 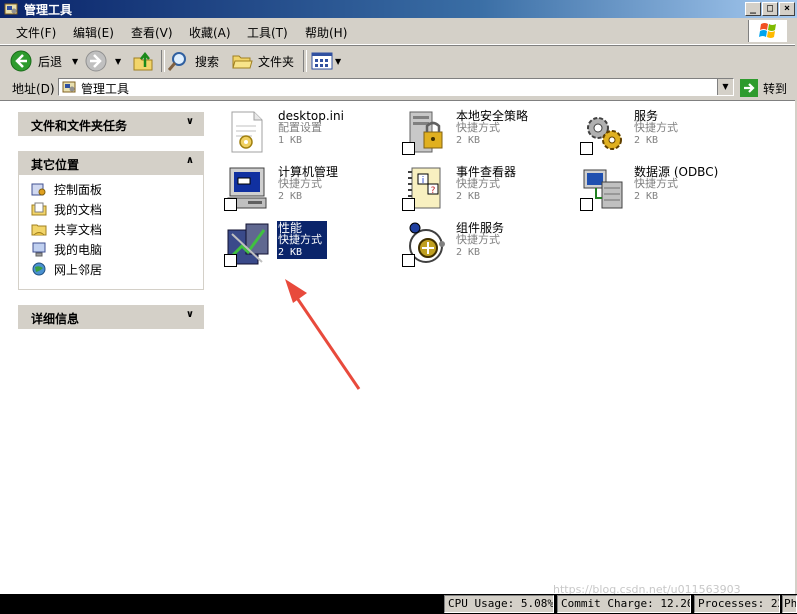 I want to click on other-places-header: 其它位置 ∧, so click(x=111, y=163).